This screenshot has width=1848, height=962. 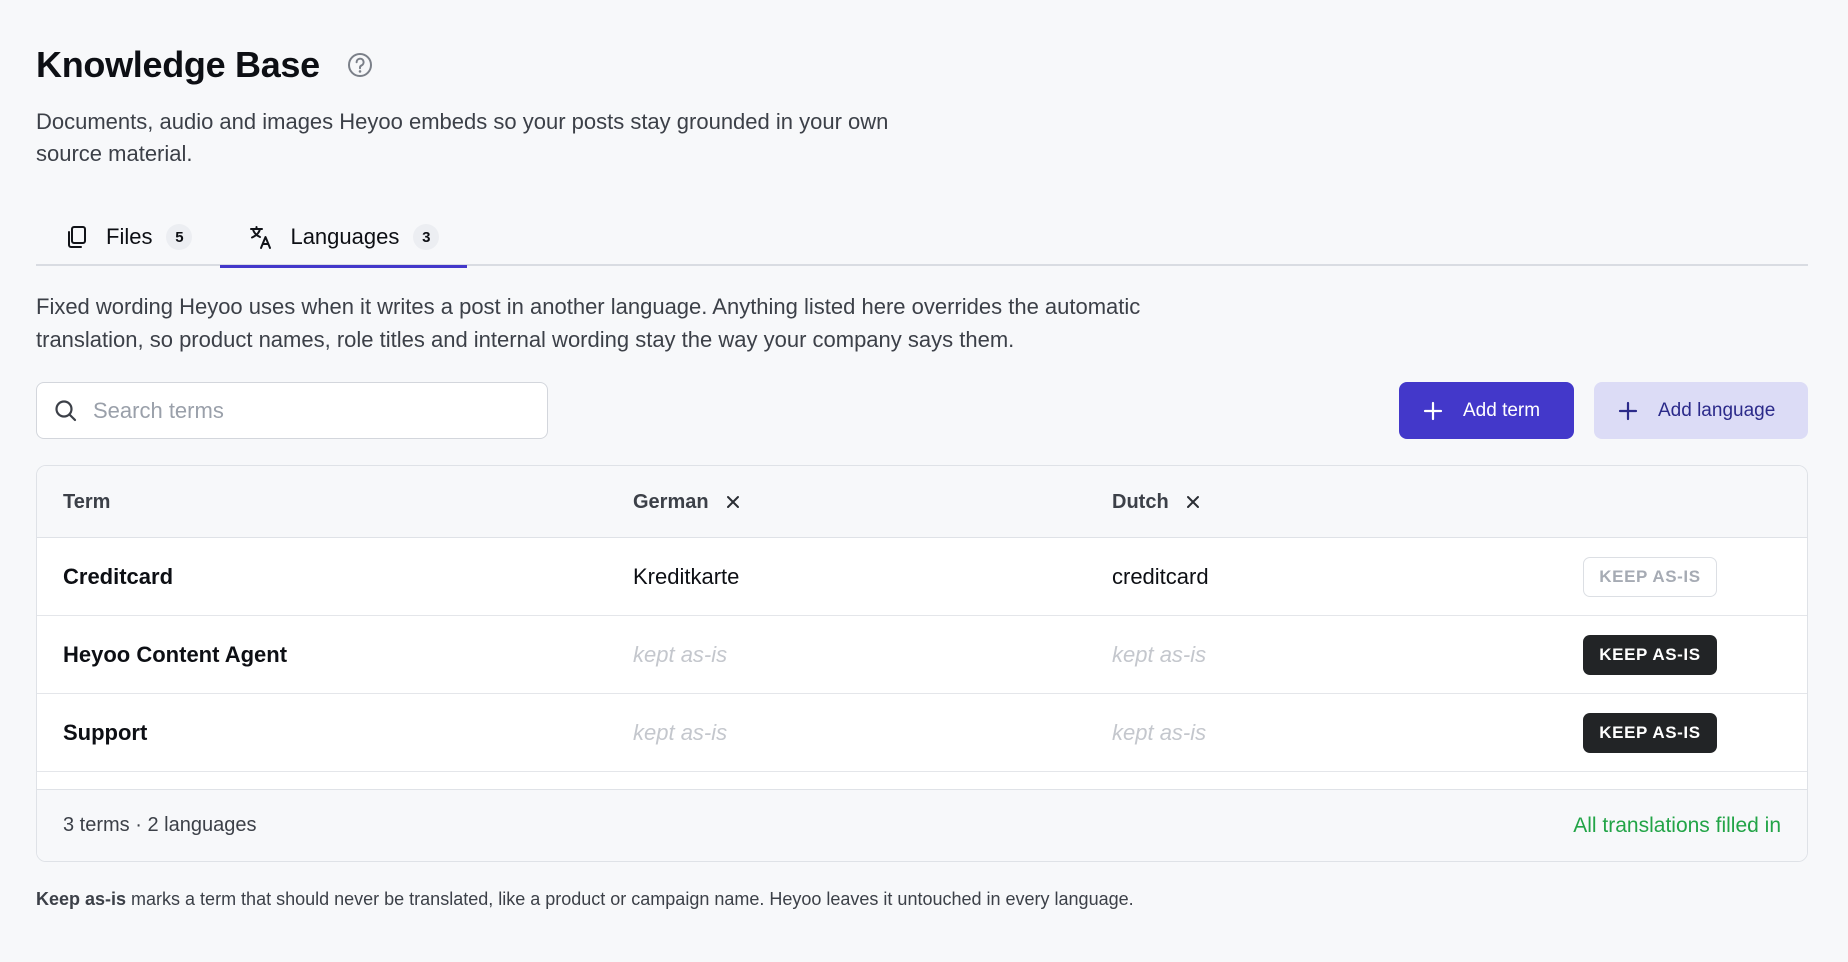 I want to click on search-icon, so click(x=66, y=411).